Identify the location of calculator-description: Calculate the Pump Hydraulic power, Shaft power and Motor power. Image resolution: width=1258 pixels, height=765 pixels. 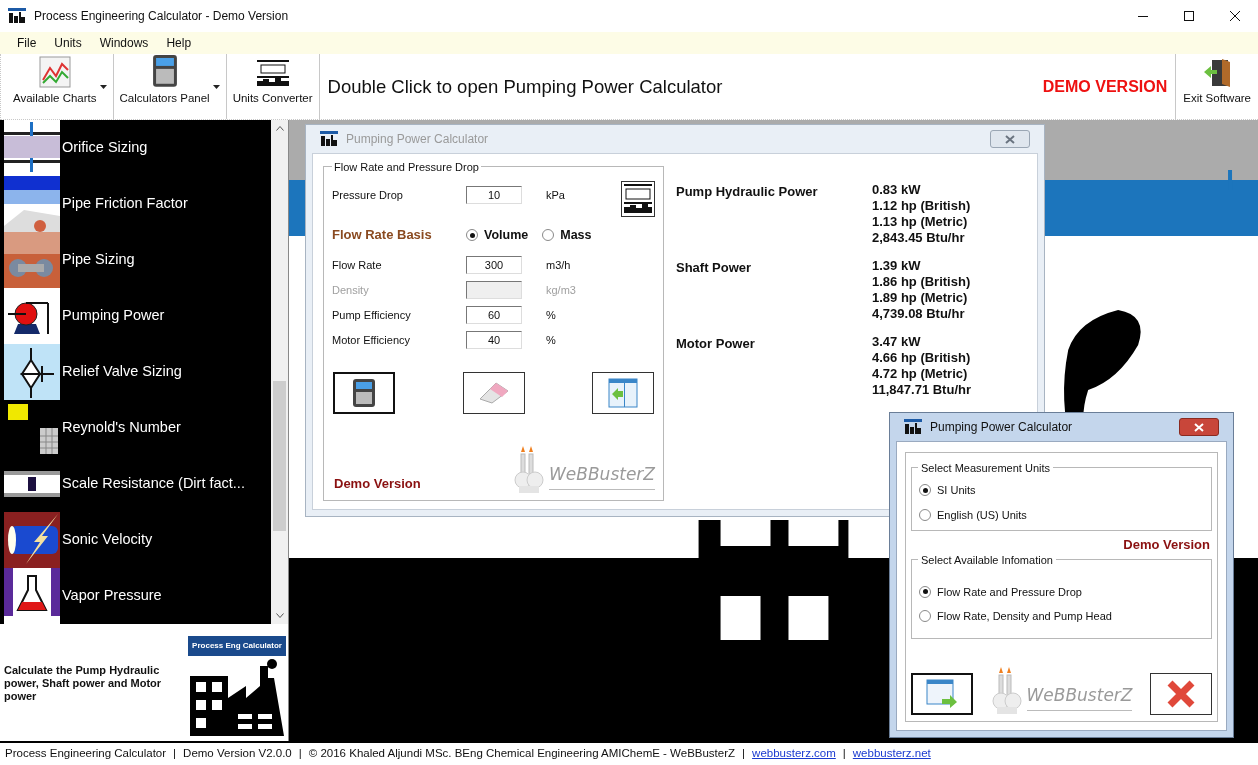
(83, 683).